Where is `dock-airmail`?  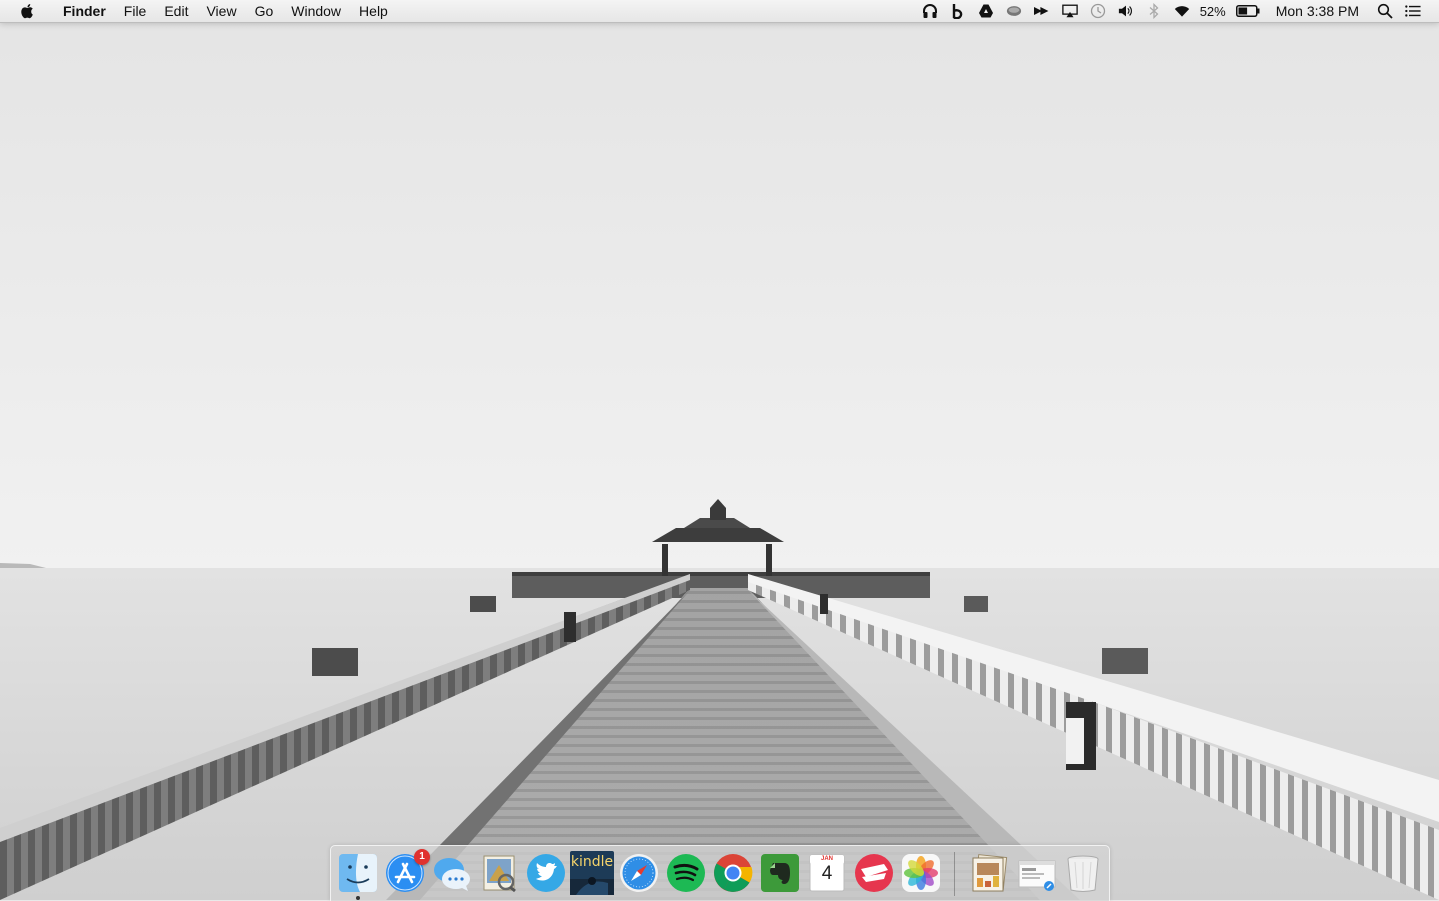 dock-airmail is located at coordinates (874, 873).